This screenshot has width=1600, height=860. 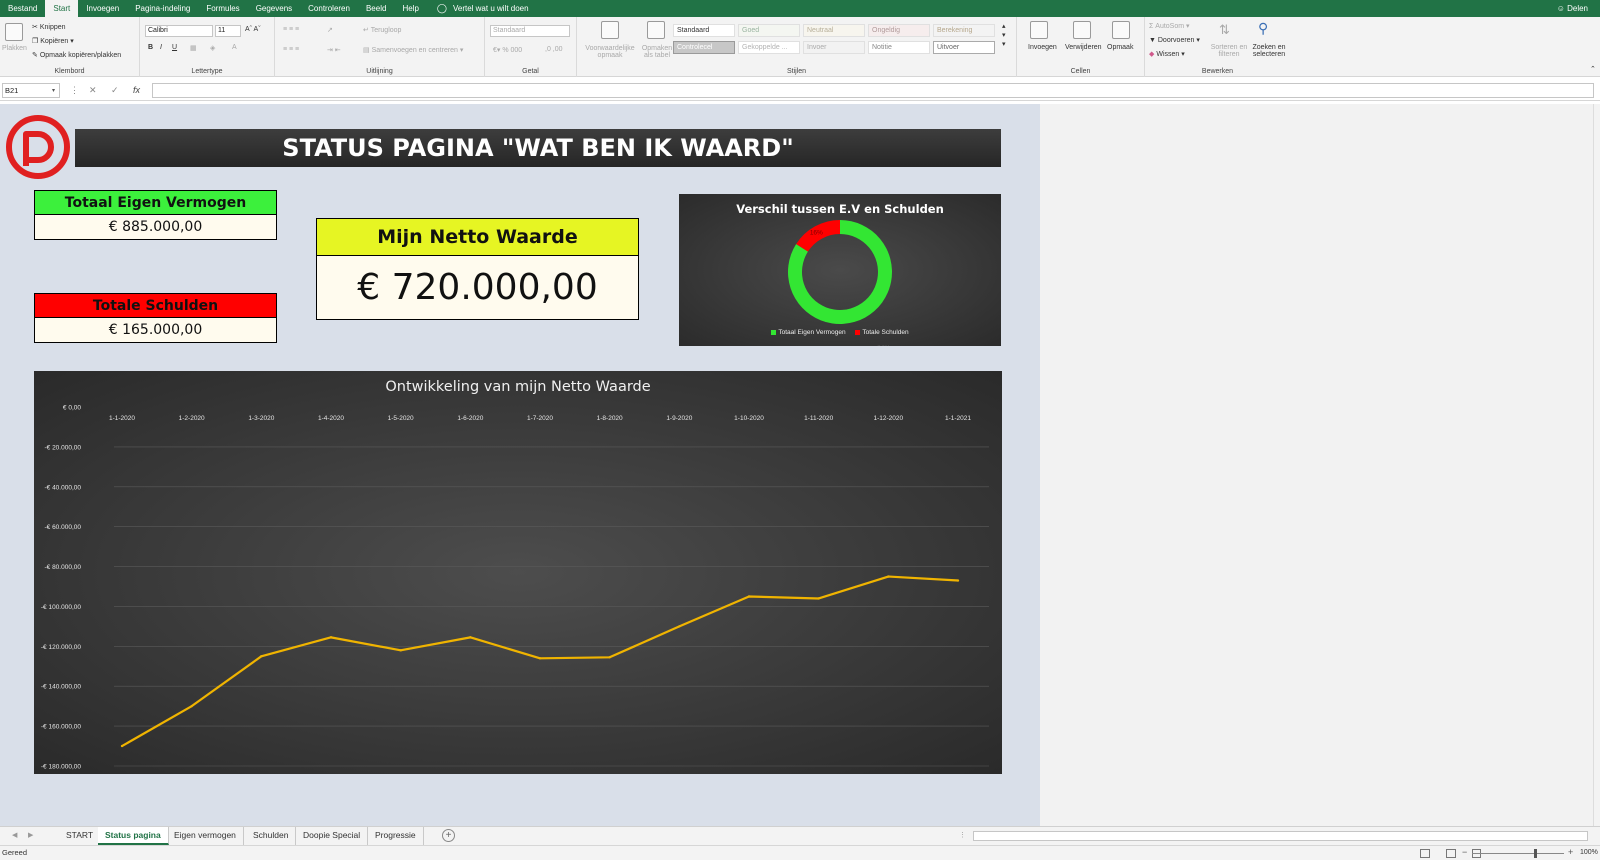 I want to click on delete-cells-label: Verwijderen, so click(x=1083, y=47).